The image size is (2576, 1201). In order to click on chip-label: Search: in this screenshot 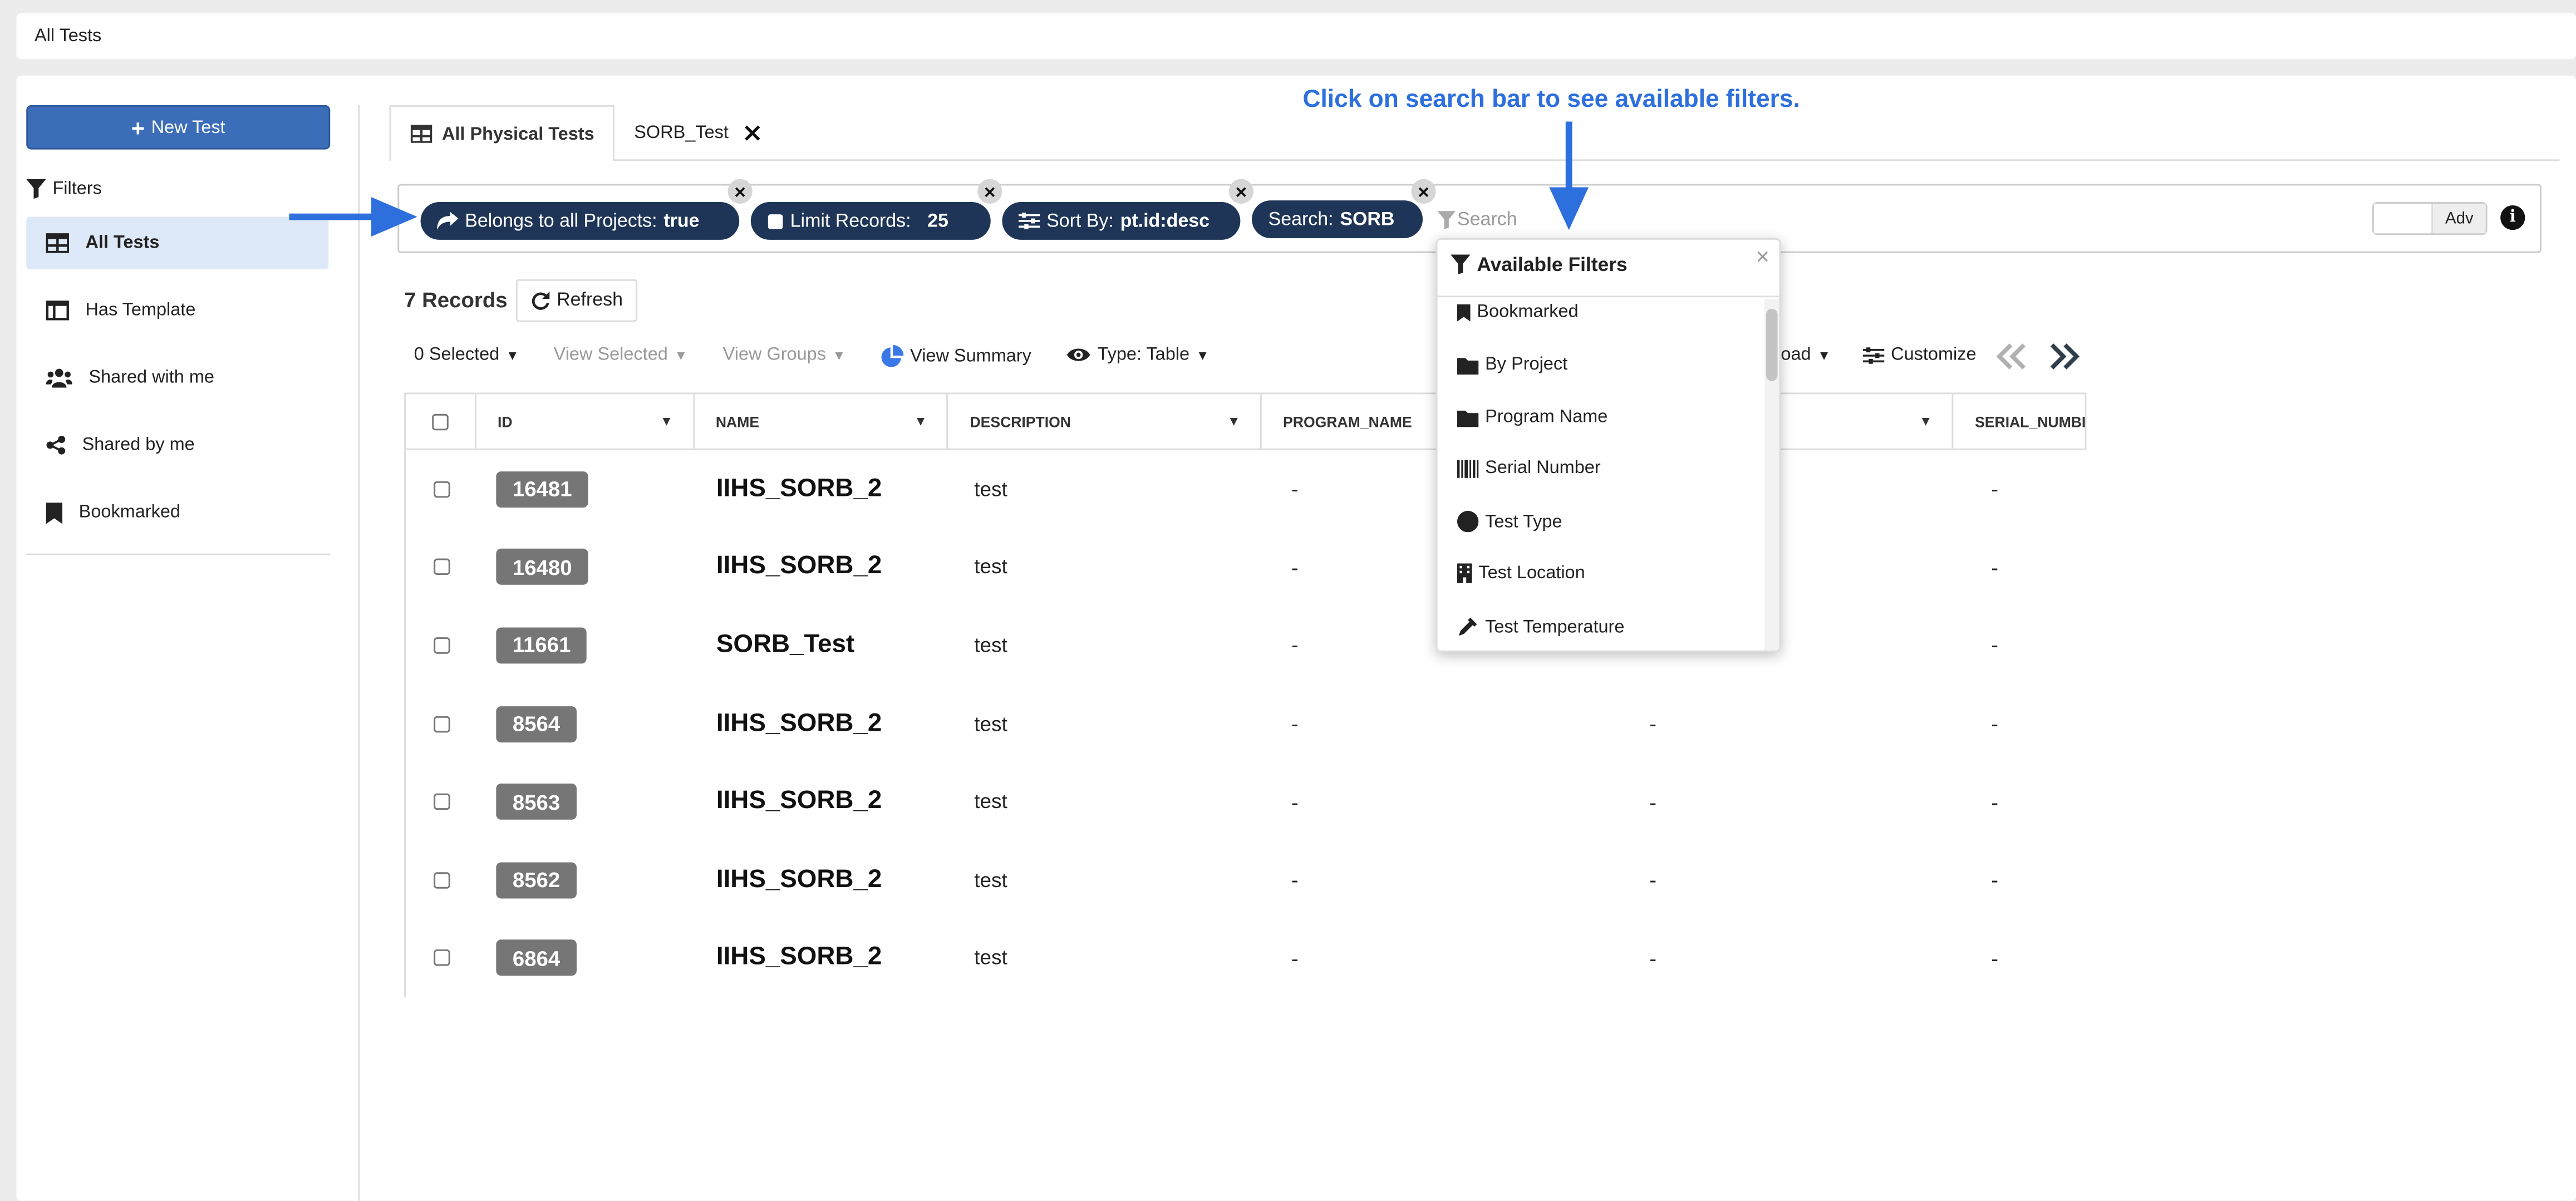, I will do `click(1301, 219)`.